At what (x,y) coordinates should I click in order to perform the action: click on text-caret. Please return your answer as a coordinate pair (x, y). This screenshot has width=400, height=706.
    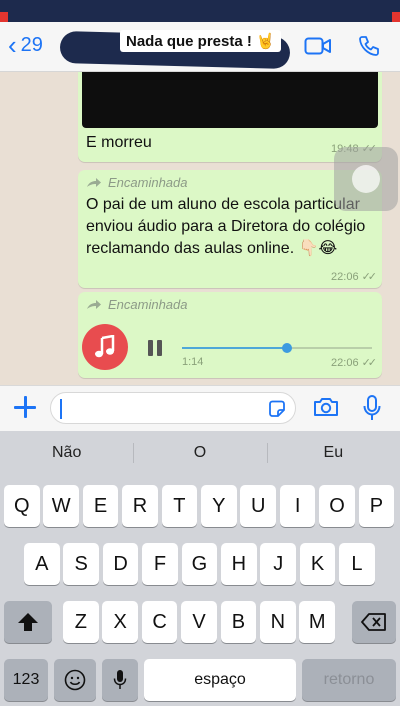
    Looking at the image, I should click on (61, 409).